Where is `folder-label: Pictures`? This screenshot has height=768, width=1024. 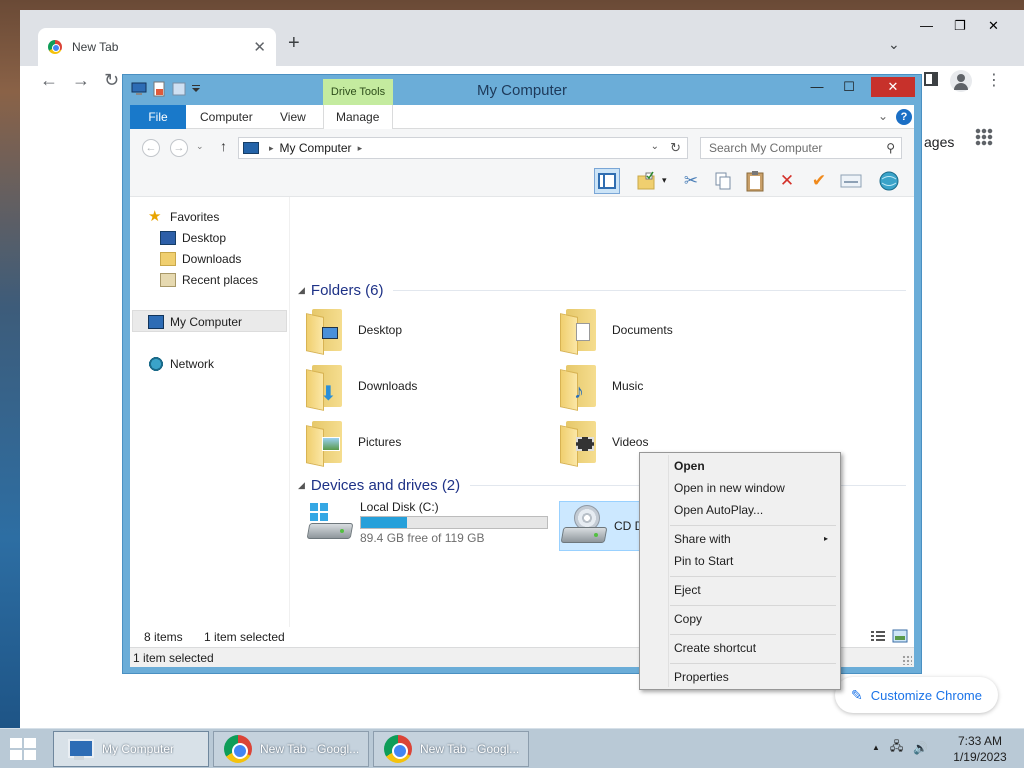
folder-label: Pictures is located at coordinates (380, 442).